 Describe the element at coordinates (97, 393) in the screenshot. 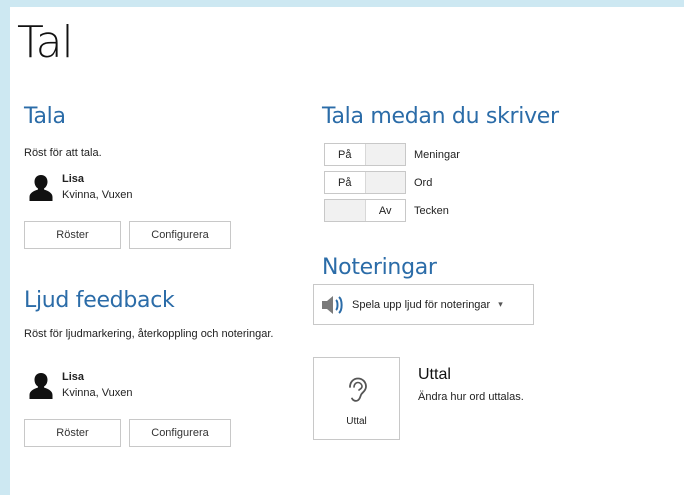

I see `feedback-voice-details: Kvinna, Vuxen` at that location.